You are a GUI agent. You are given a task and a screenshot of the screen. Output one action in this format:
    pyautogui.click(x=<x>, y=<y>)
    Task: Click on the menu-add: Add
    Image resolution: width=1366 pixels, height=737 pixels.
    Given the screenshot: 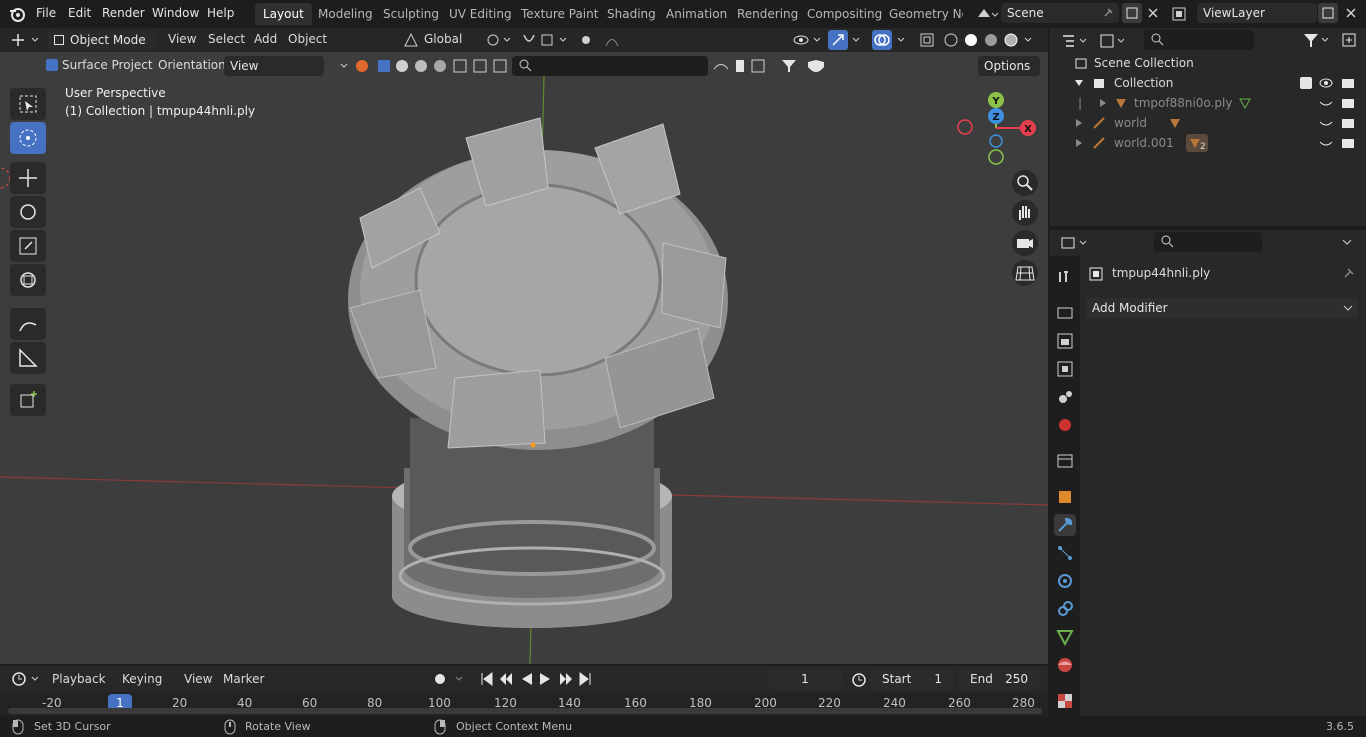 What is the action you would take?
    pyautogui.click(x=265, y=39)
    